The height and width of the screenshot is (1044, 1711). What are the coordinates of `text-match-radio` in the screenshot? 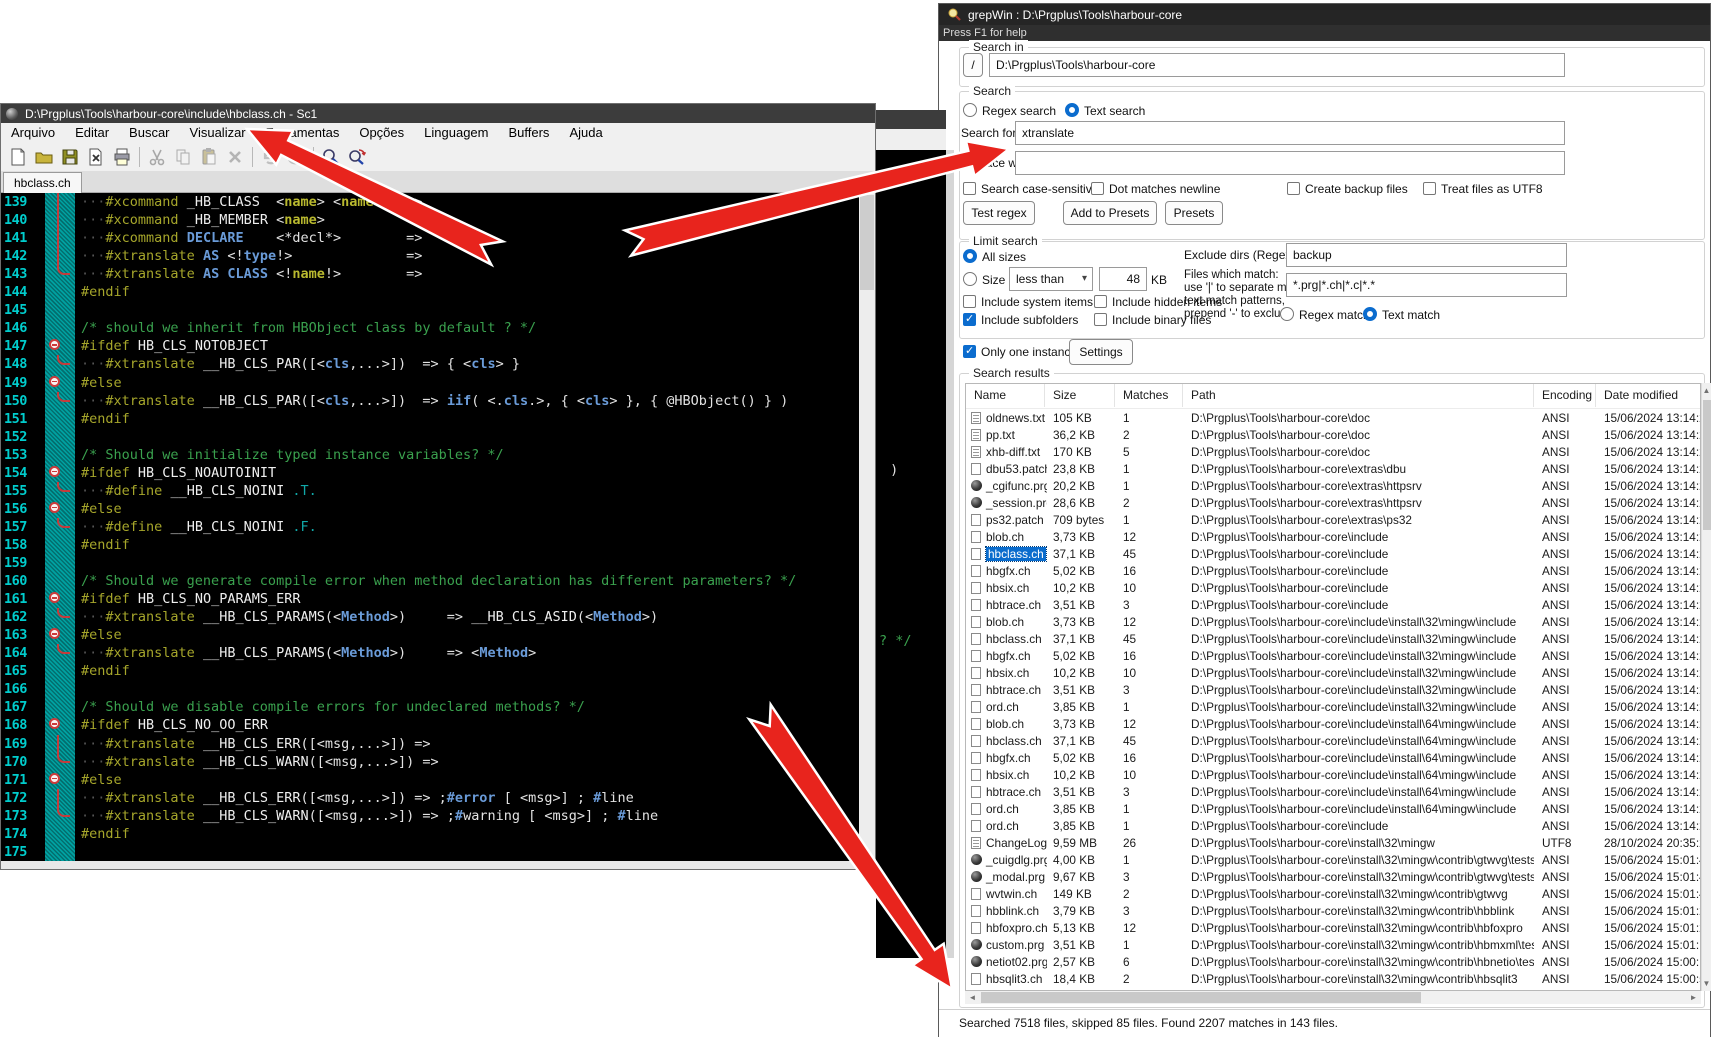 It's located at (1370, 314).